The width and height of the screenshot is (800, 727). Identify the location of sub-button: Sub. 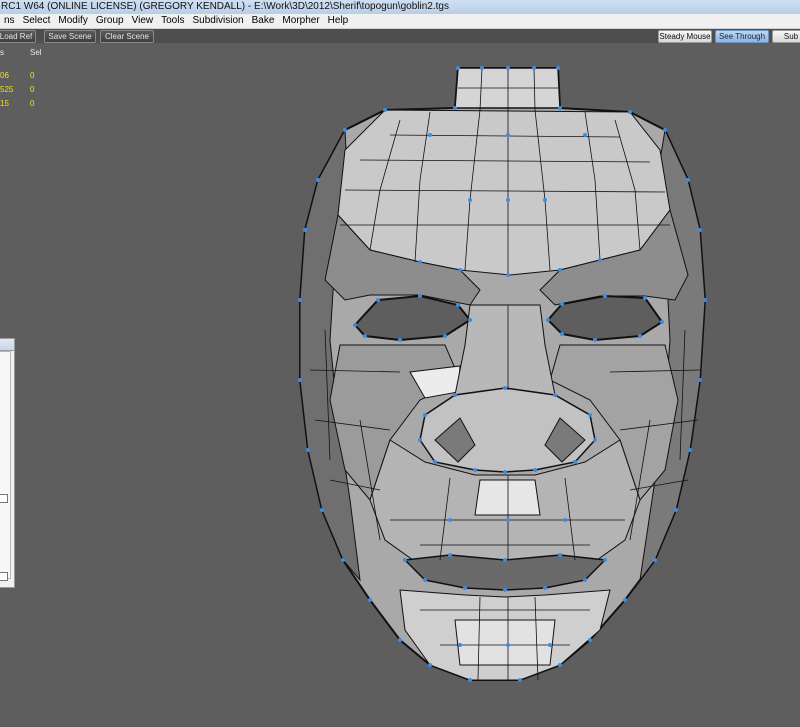
(786, 36).